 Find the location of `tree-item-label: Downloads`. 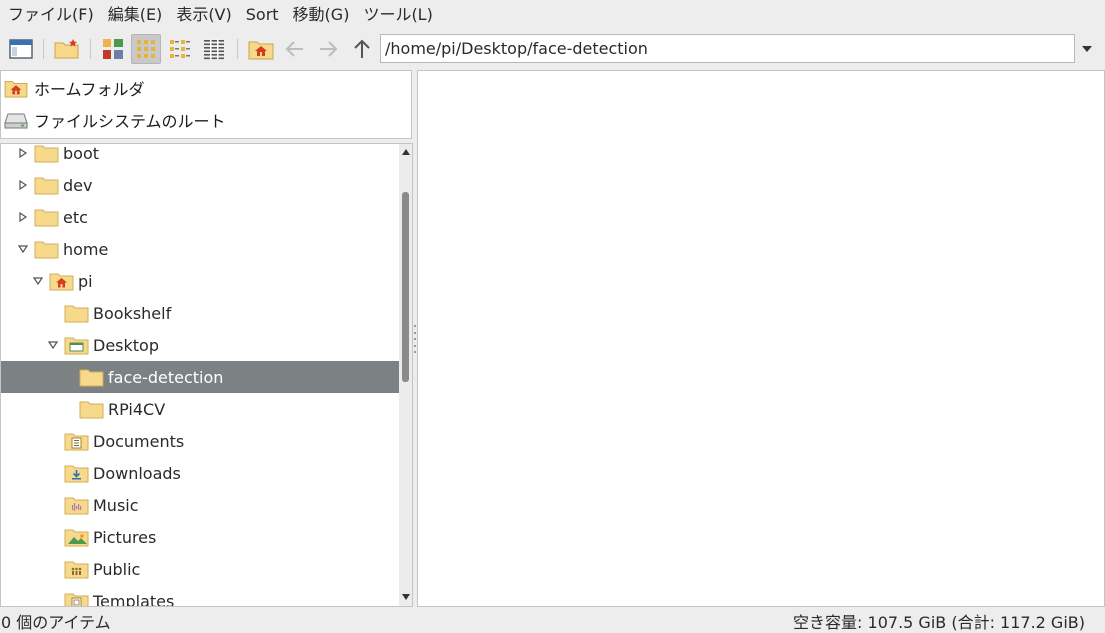

tree-item-label: Downloads is located at coordinates (137, 473).